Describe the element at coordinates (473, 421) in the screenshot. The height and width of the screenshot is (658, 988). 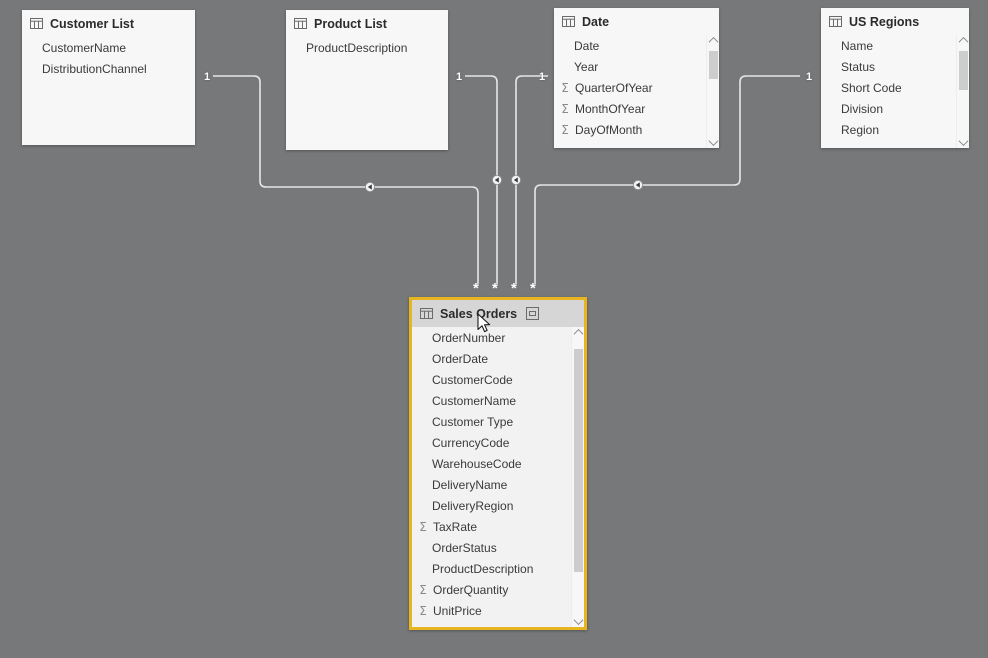
I see `field-label: Customer Type` at that location.